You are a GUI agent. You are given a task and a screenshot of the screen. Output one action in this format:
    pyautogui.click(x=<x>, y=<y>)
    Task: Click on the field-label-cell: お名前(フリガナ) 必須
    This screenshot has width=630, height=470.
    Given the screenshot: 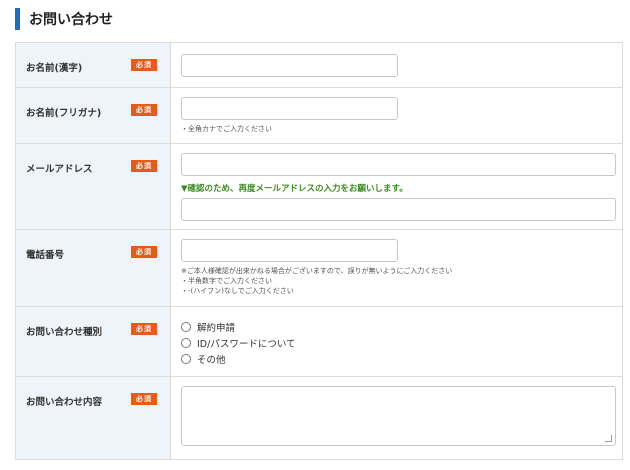 What is the action you would take?
    pyautogui.click(x=93, y=115)
    